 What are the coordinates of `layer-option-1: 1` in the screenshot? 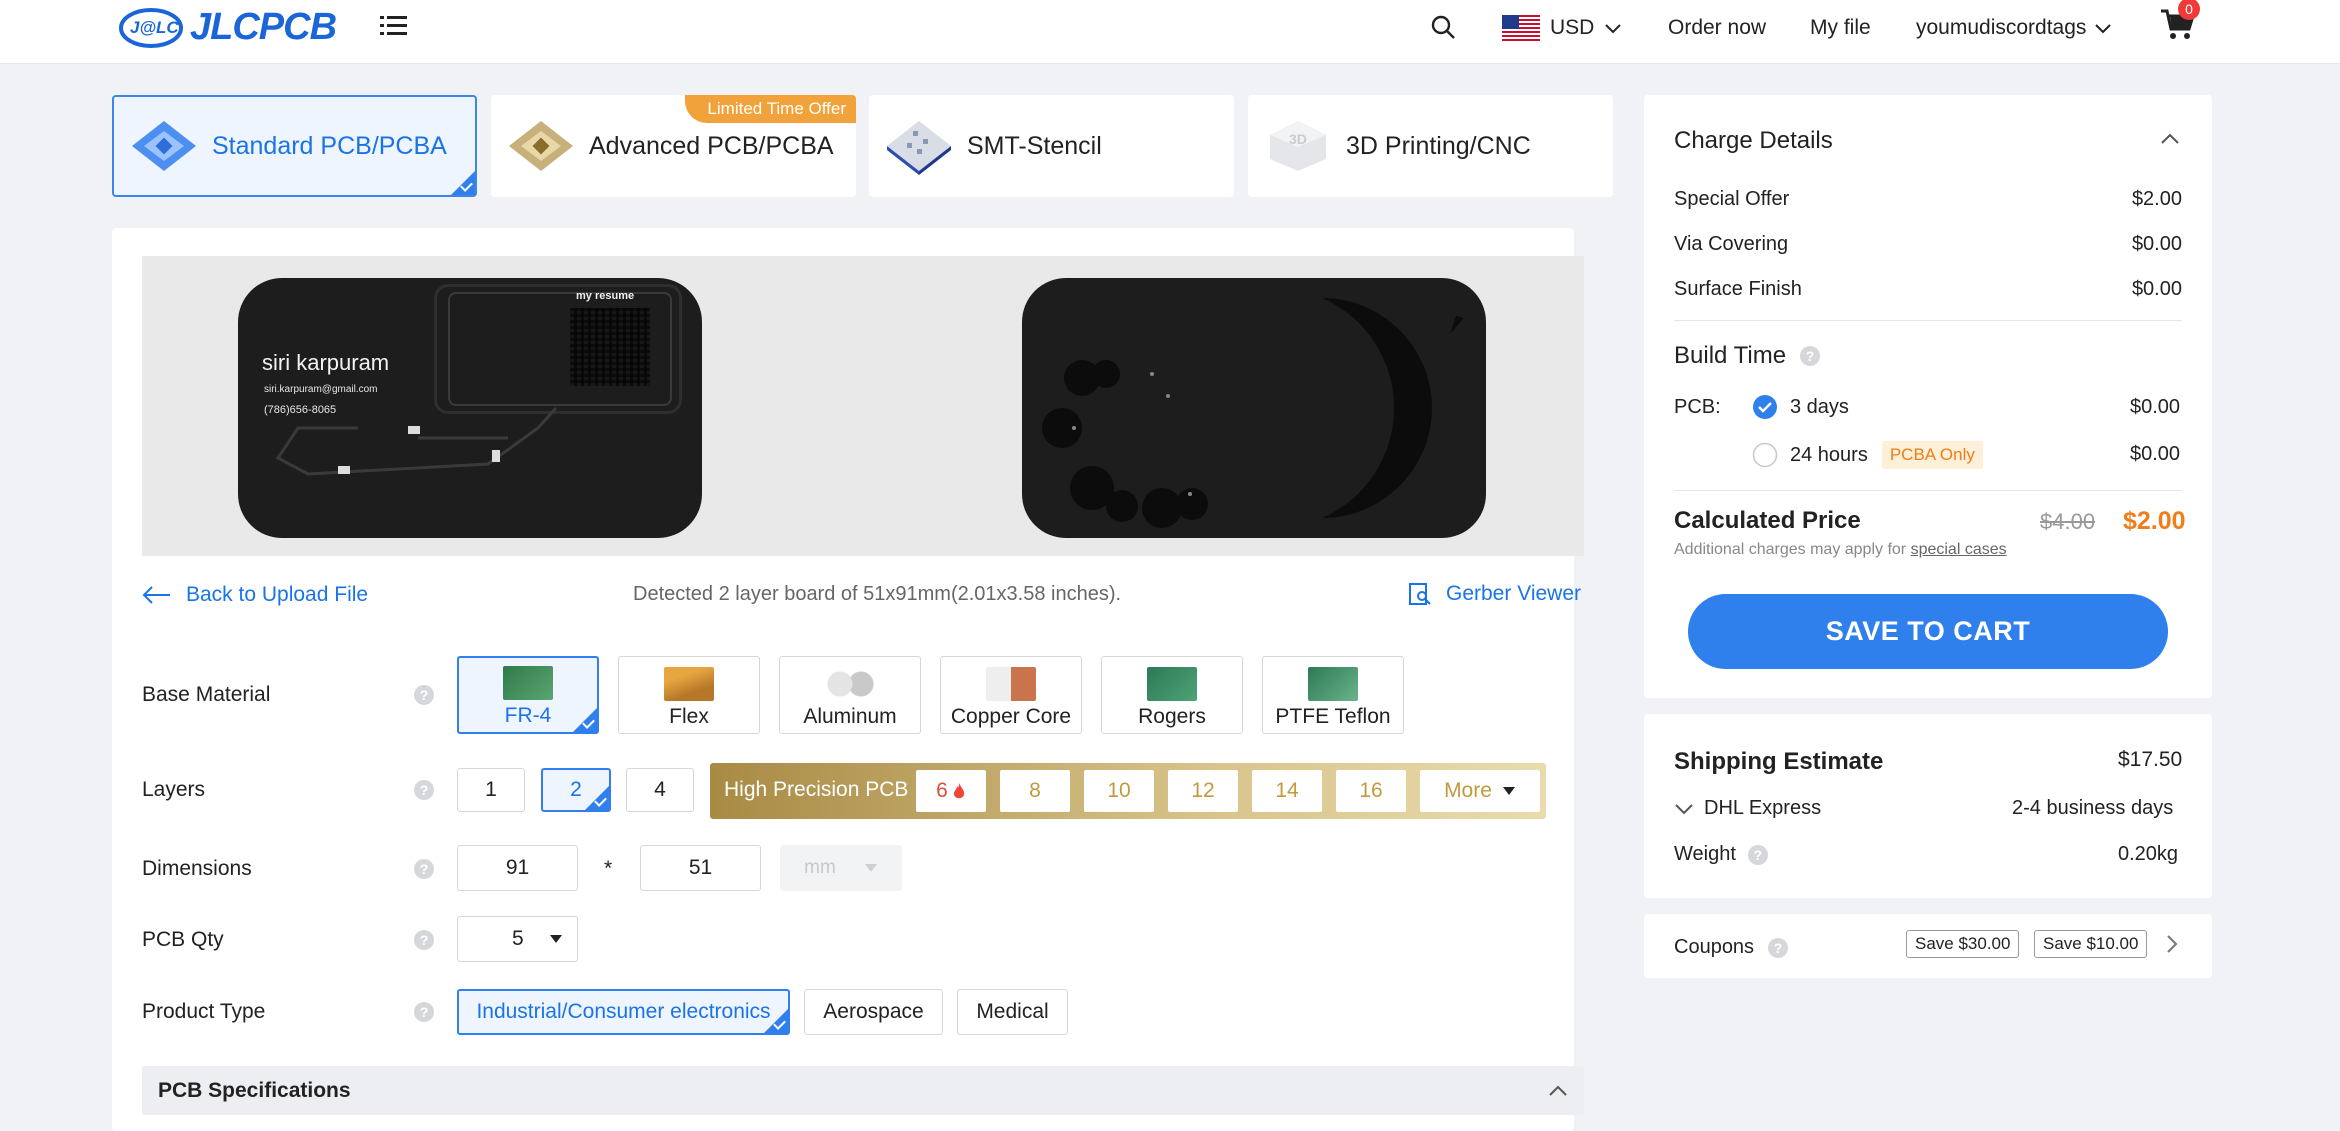 It's located at (491, 790).